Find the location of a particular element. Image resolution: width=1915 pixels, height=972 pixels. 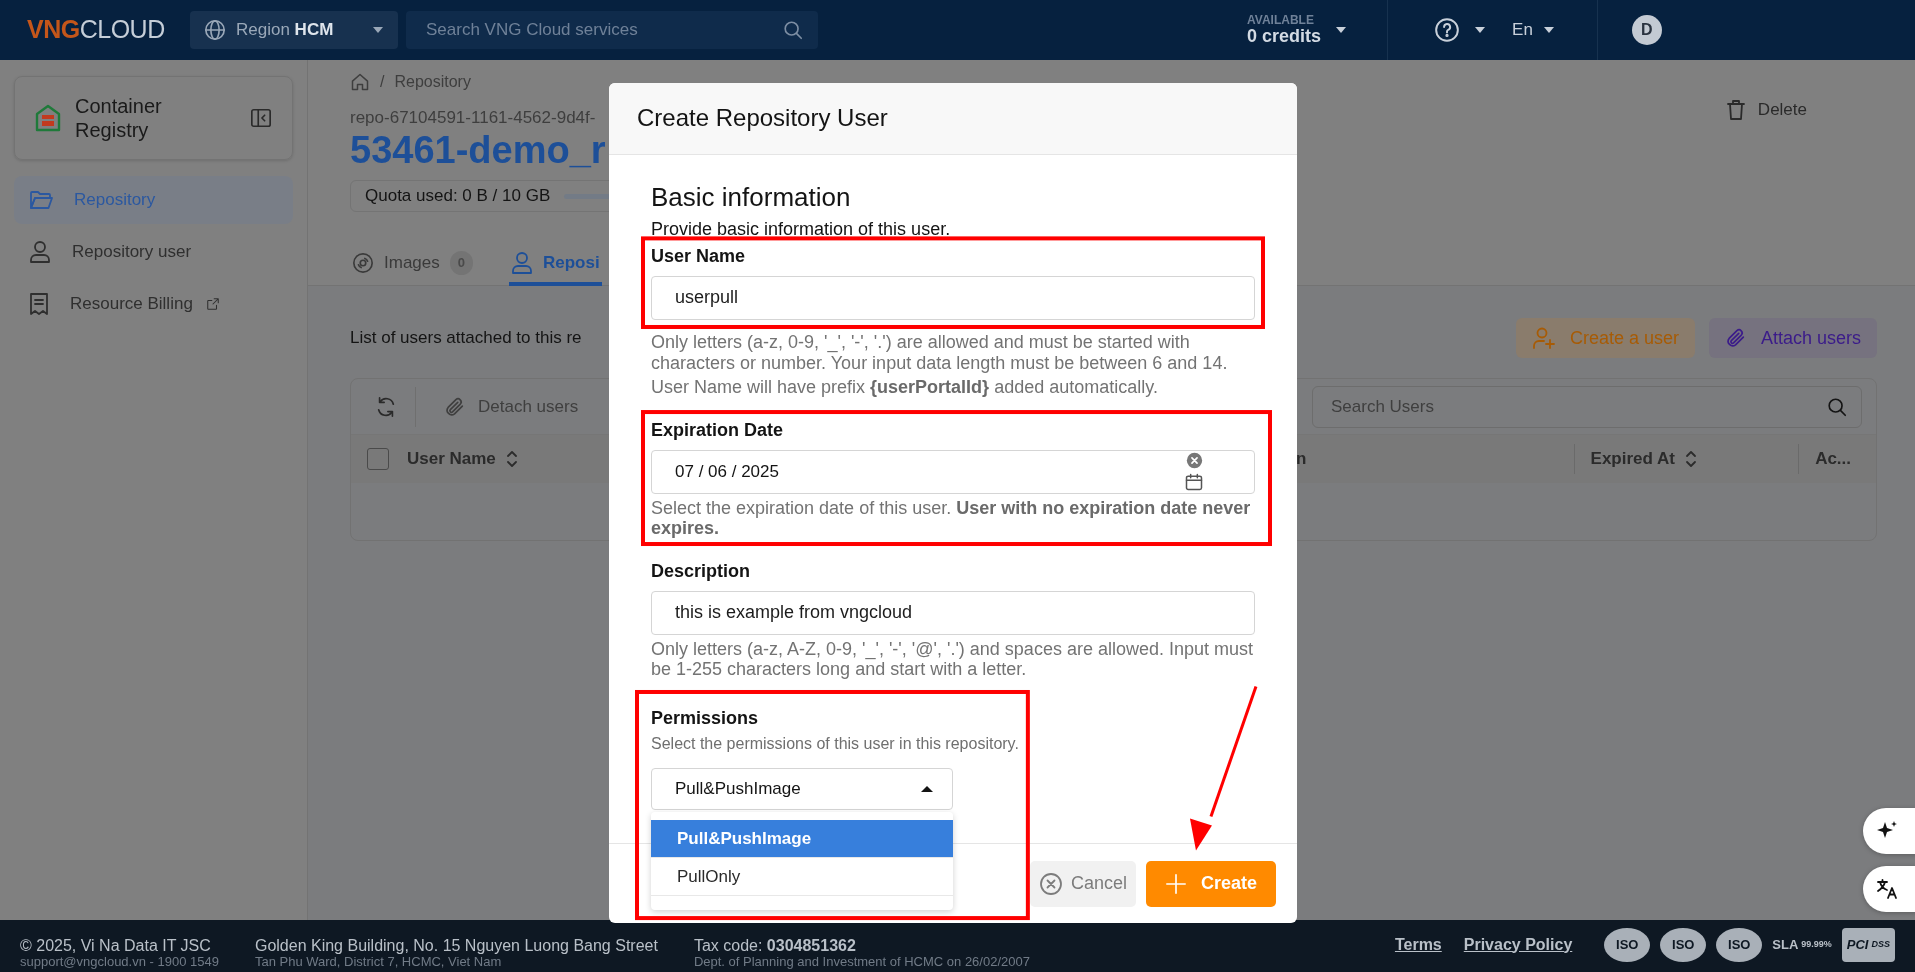

address-text: Golden King Building, No. 15 Nguyen Luong Bang Street is located at coordinates (456, 946).